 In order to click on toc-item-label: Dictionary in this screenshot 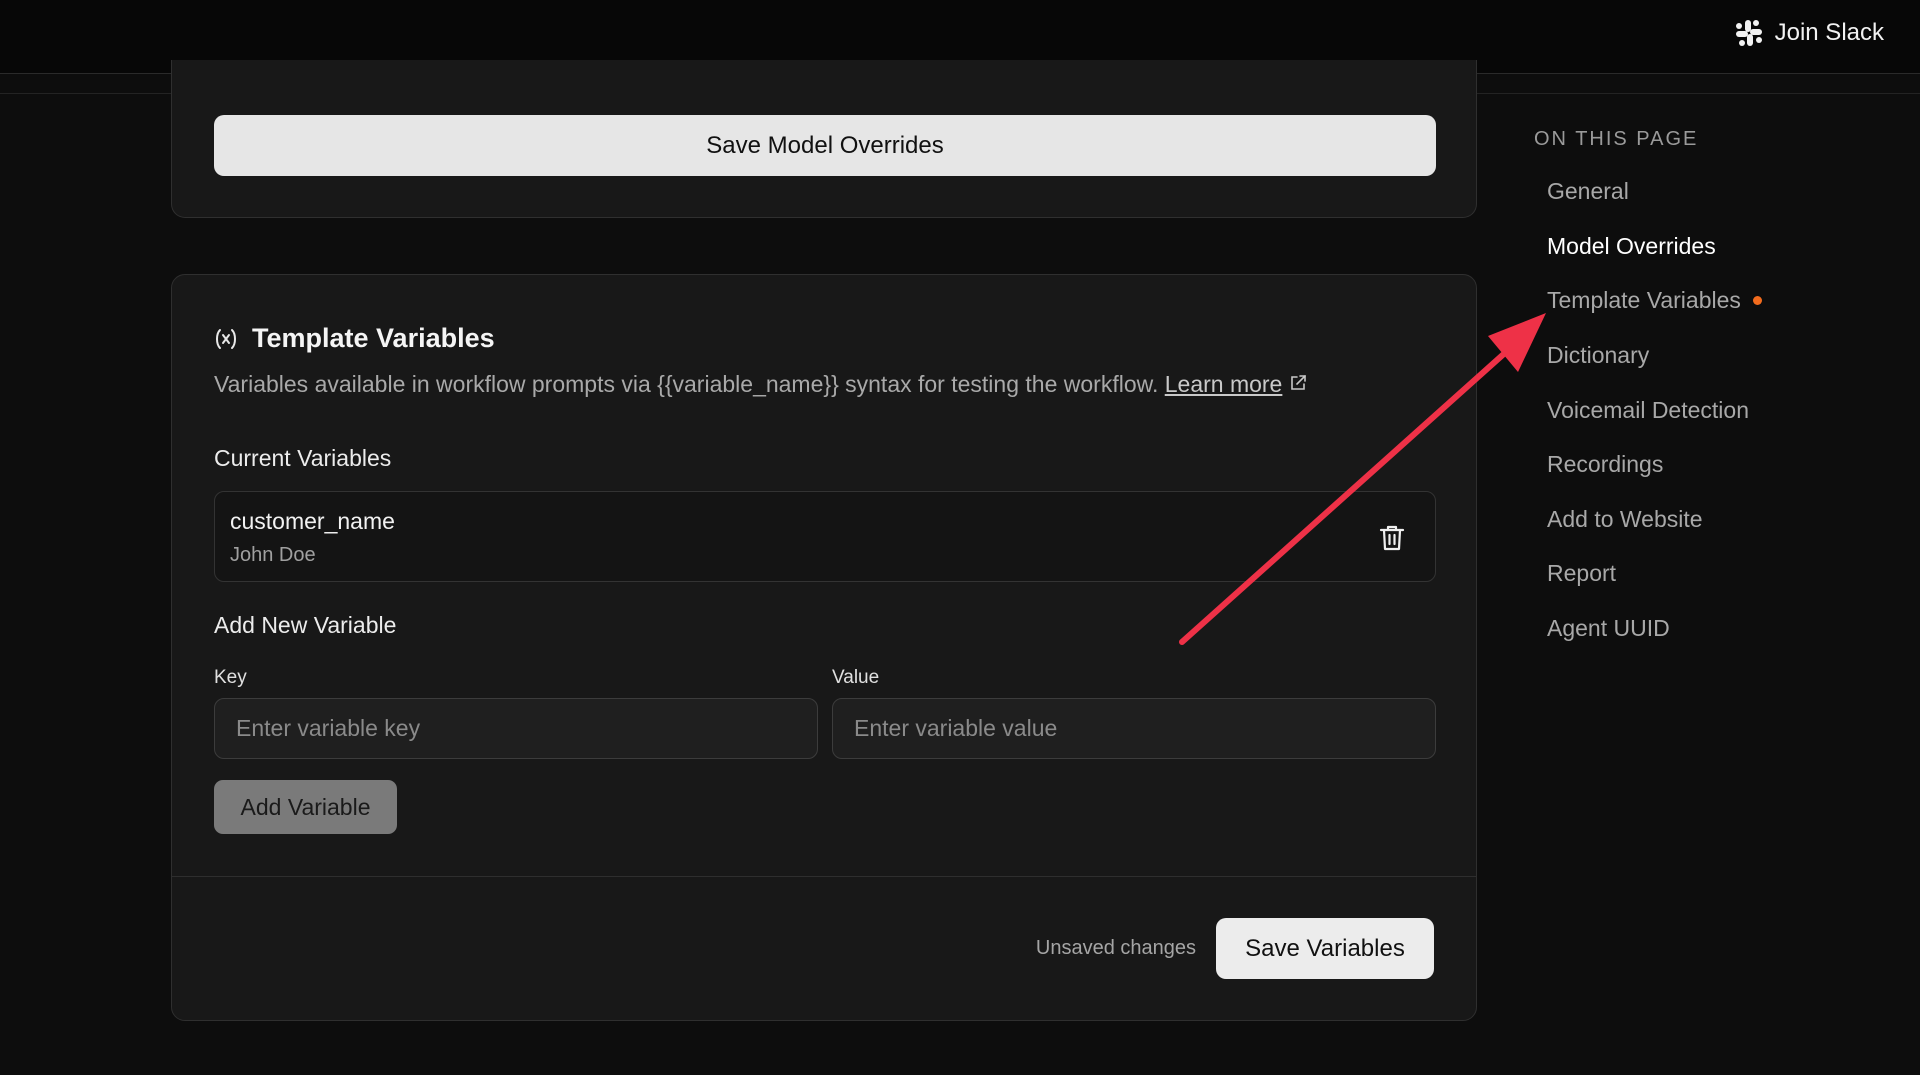, I will do `click(1598, 355)`.